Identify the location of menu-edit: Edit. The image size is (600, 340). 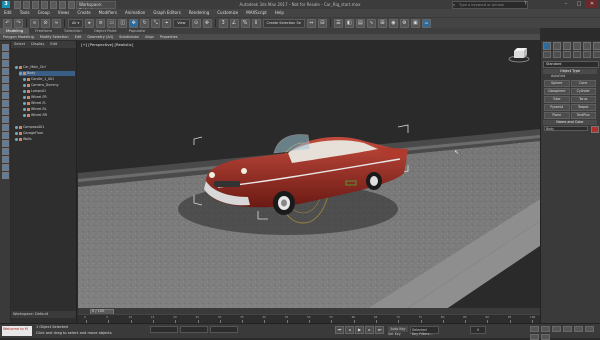
(8, 13).